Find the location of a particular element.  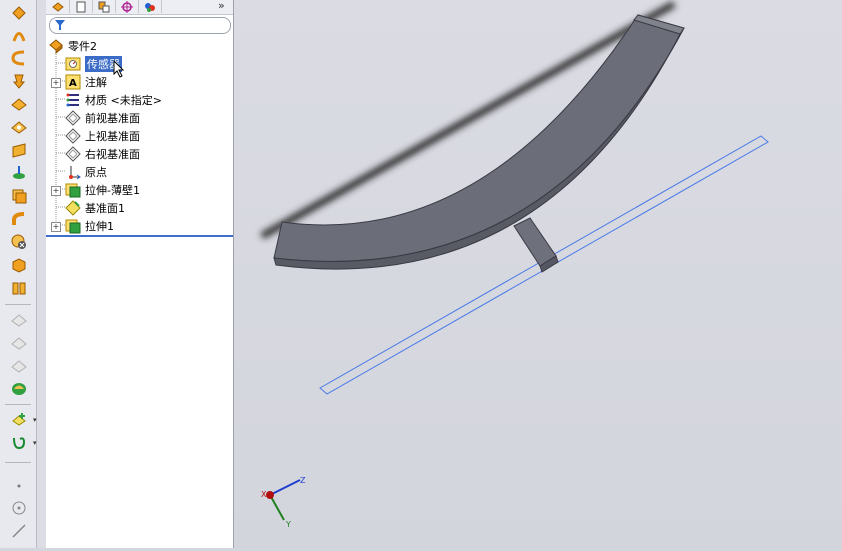

reference-geometry-icon is located at coordinates (19, 420).